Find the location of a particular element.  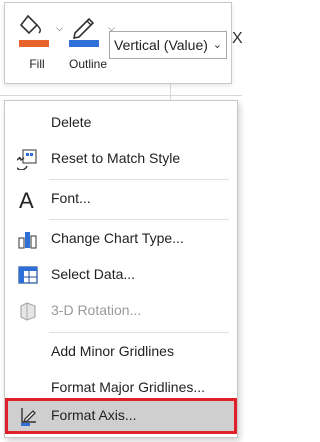

fill-label: Fill is located at coordinates (37, 64).